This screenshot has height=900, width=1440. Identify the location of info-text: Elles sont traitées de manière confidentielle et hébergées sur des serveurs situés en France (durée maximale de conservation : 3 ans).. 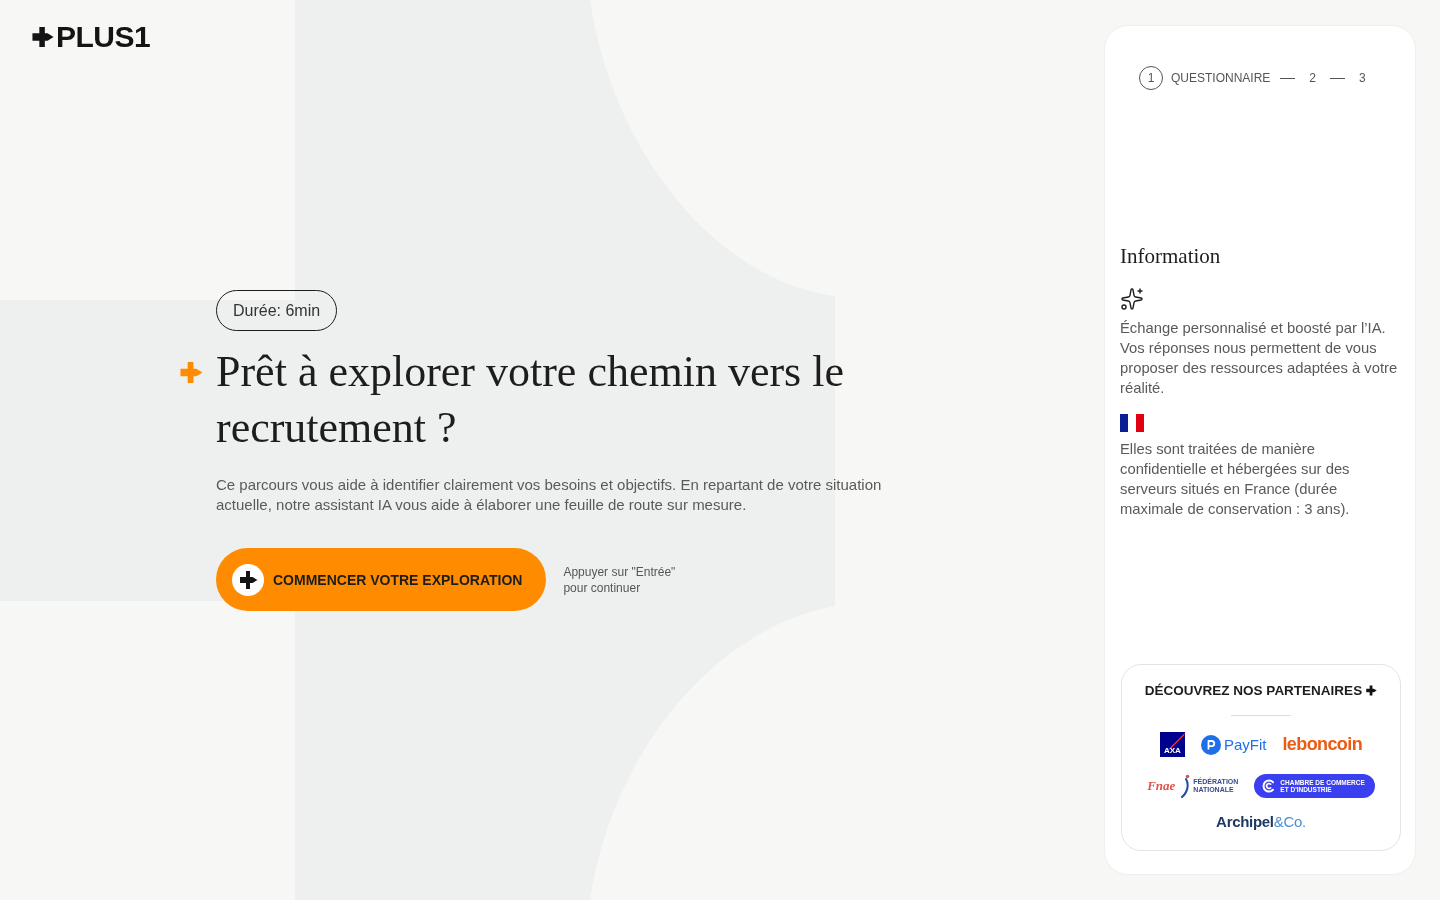
(1235, 479).